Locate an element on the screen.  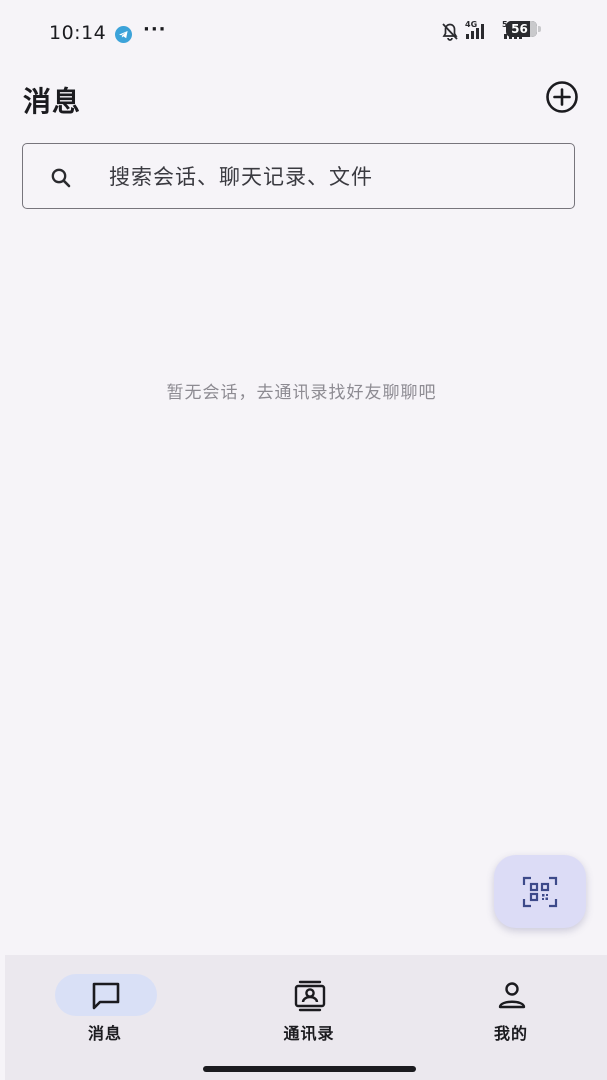
telegram-icon is located at coordinates (123, 34).